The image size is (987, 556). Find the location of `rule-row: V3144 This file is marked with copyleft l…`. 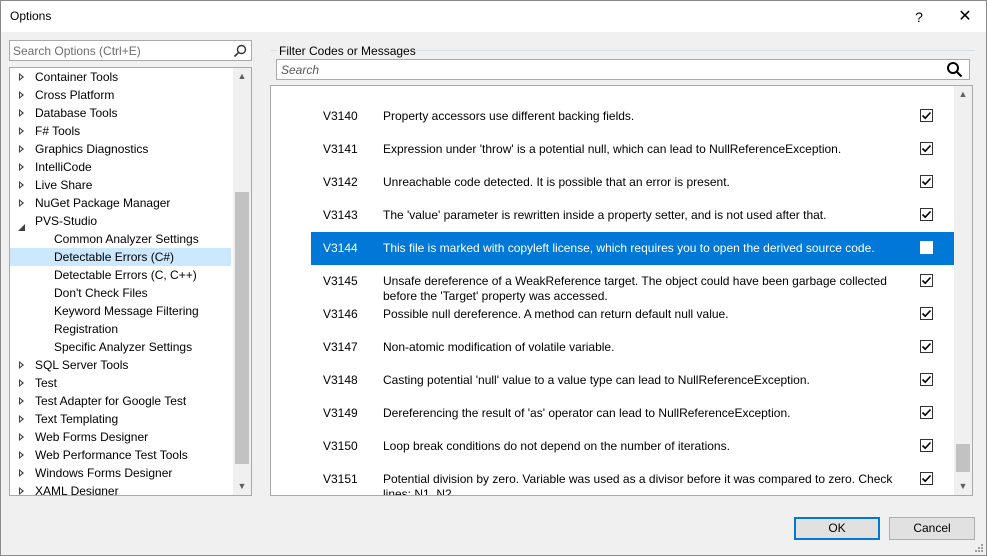

rule-row: V3144 This file is marked with copyleft l… is located at coordinates (633, 248).